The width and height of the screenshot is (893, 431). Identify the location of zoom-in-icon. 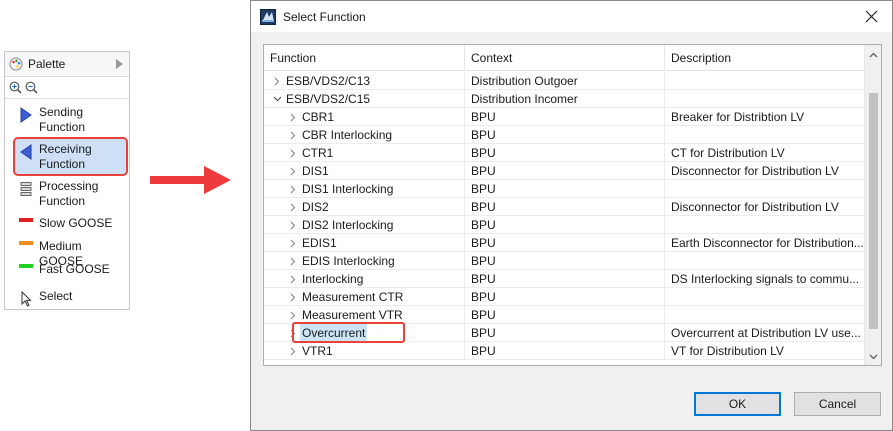
(15, 87).